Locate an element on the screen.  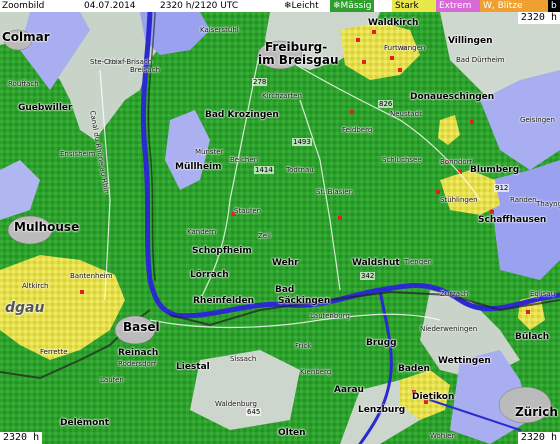
place-thayngen: Thayngen is located at coordinates (548, 204).